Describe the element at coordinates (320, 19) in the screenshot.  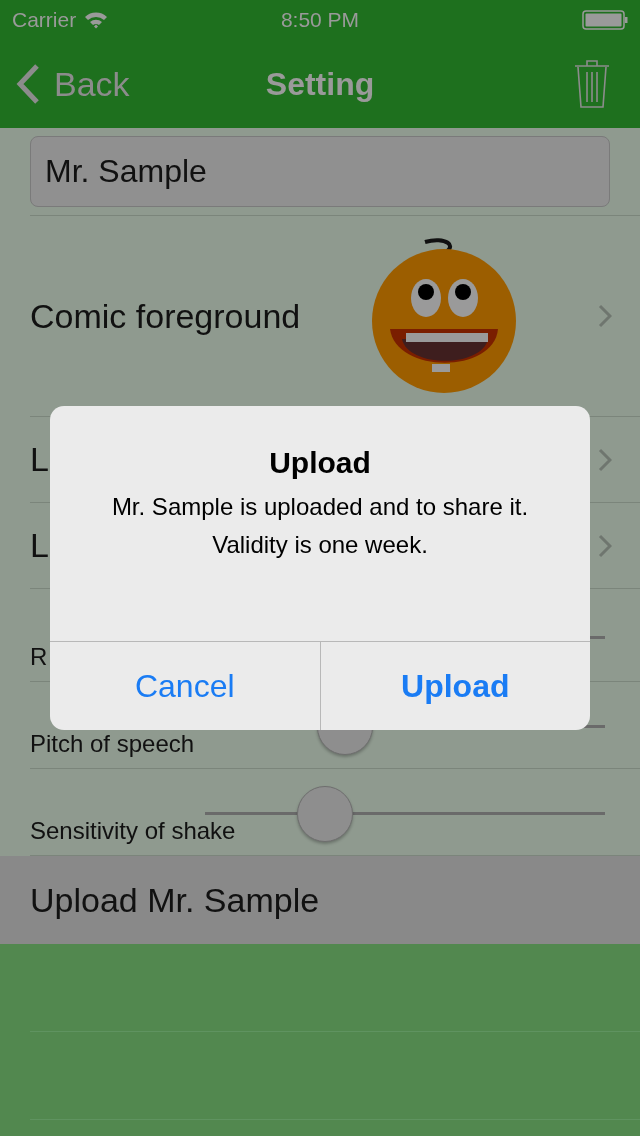
I see `status-time: 8:50 PM` at that location.